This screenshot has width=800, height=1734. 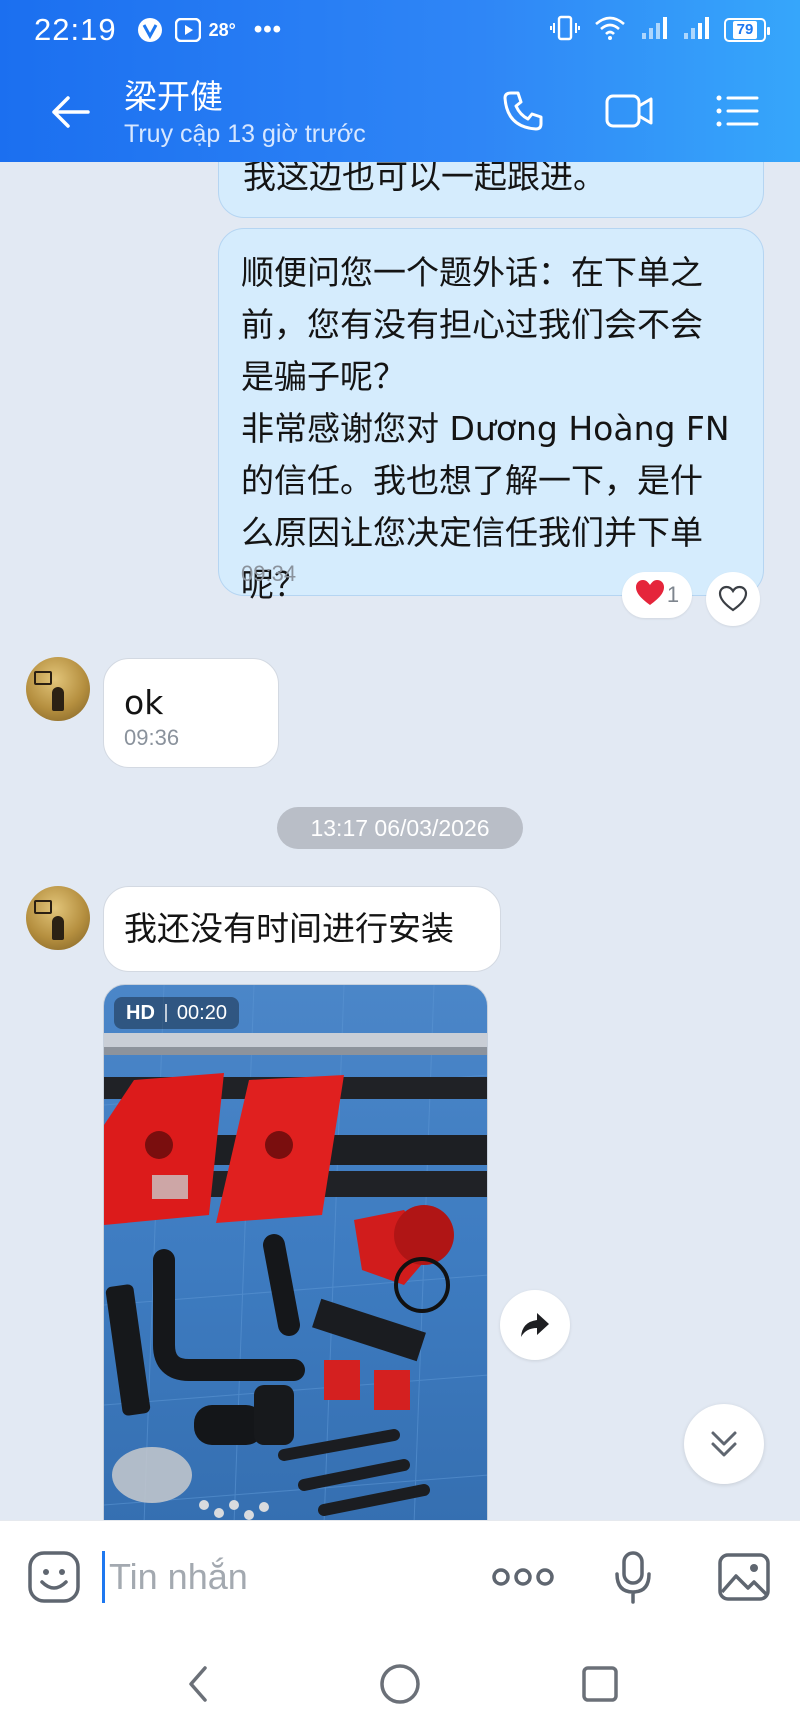 I want to click on contact-name: 梁开健, so click(x=173, y=94).